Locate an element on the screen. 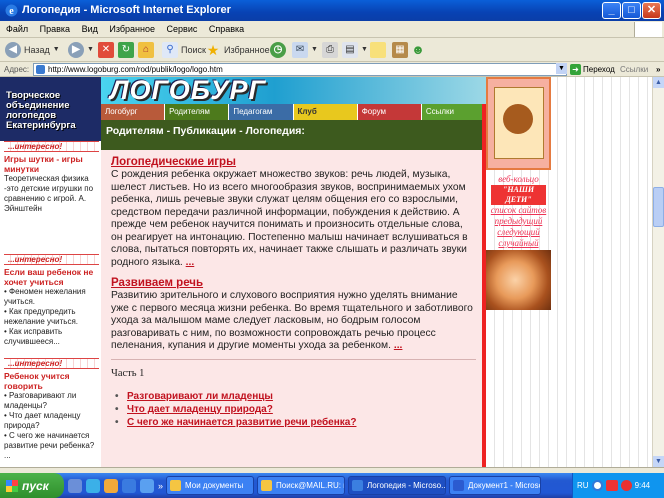 The image size is (664, 498). nav-links: Ссылки is located at coordinates (454, 112).